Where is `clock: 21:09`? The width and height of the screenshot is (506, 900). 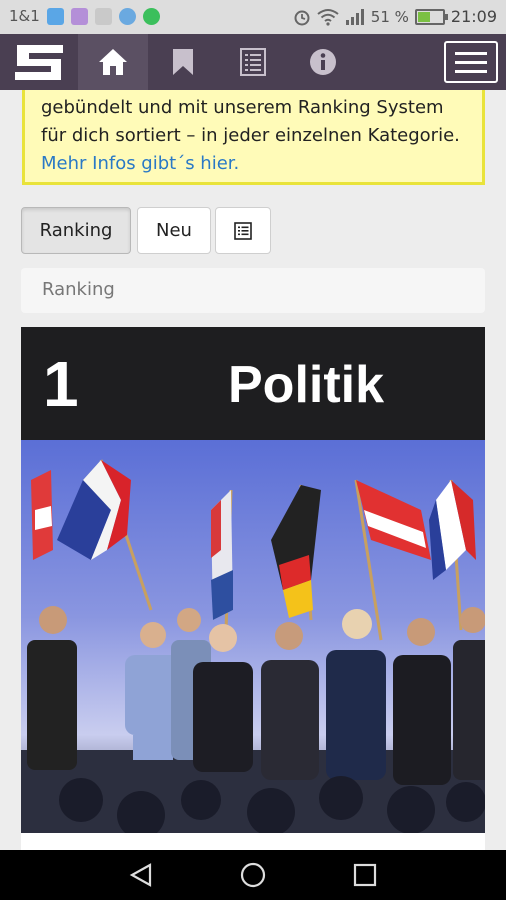 clock: 21:09 is located at coordinates (473, 16).